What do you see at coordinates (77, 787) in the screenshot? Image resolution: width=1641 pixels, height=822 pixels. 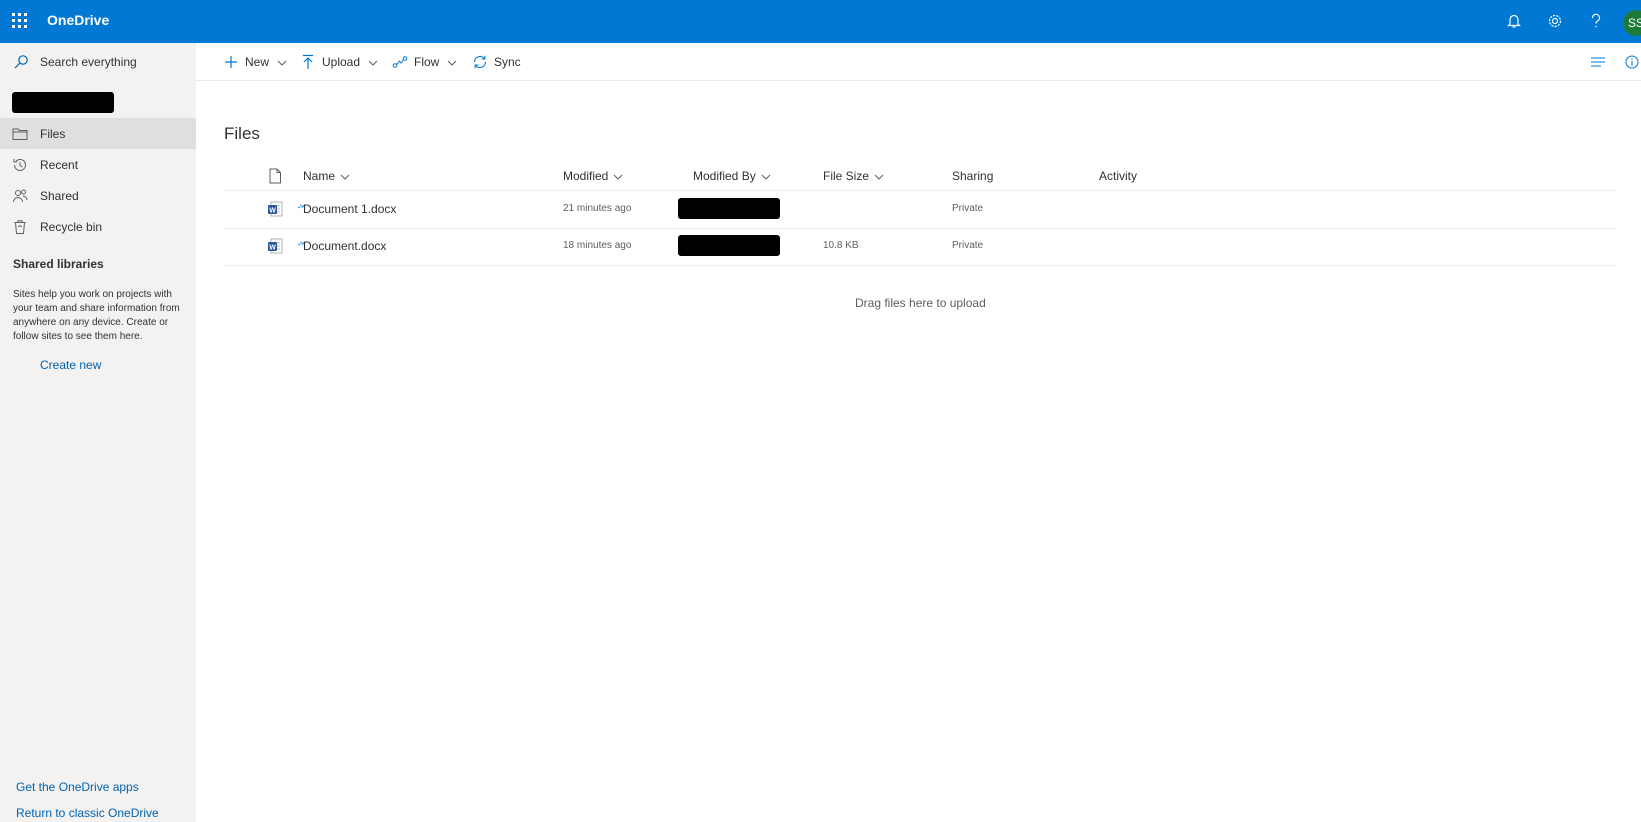 I see `get-apps-link: Get the OneDrive apps` at bounding box center [77, 787].